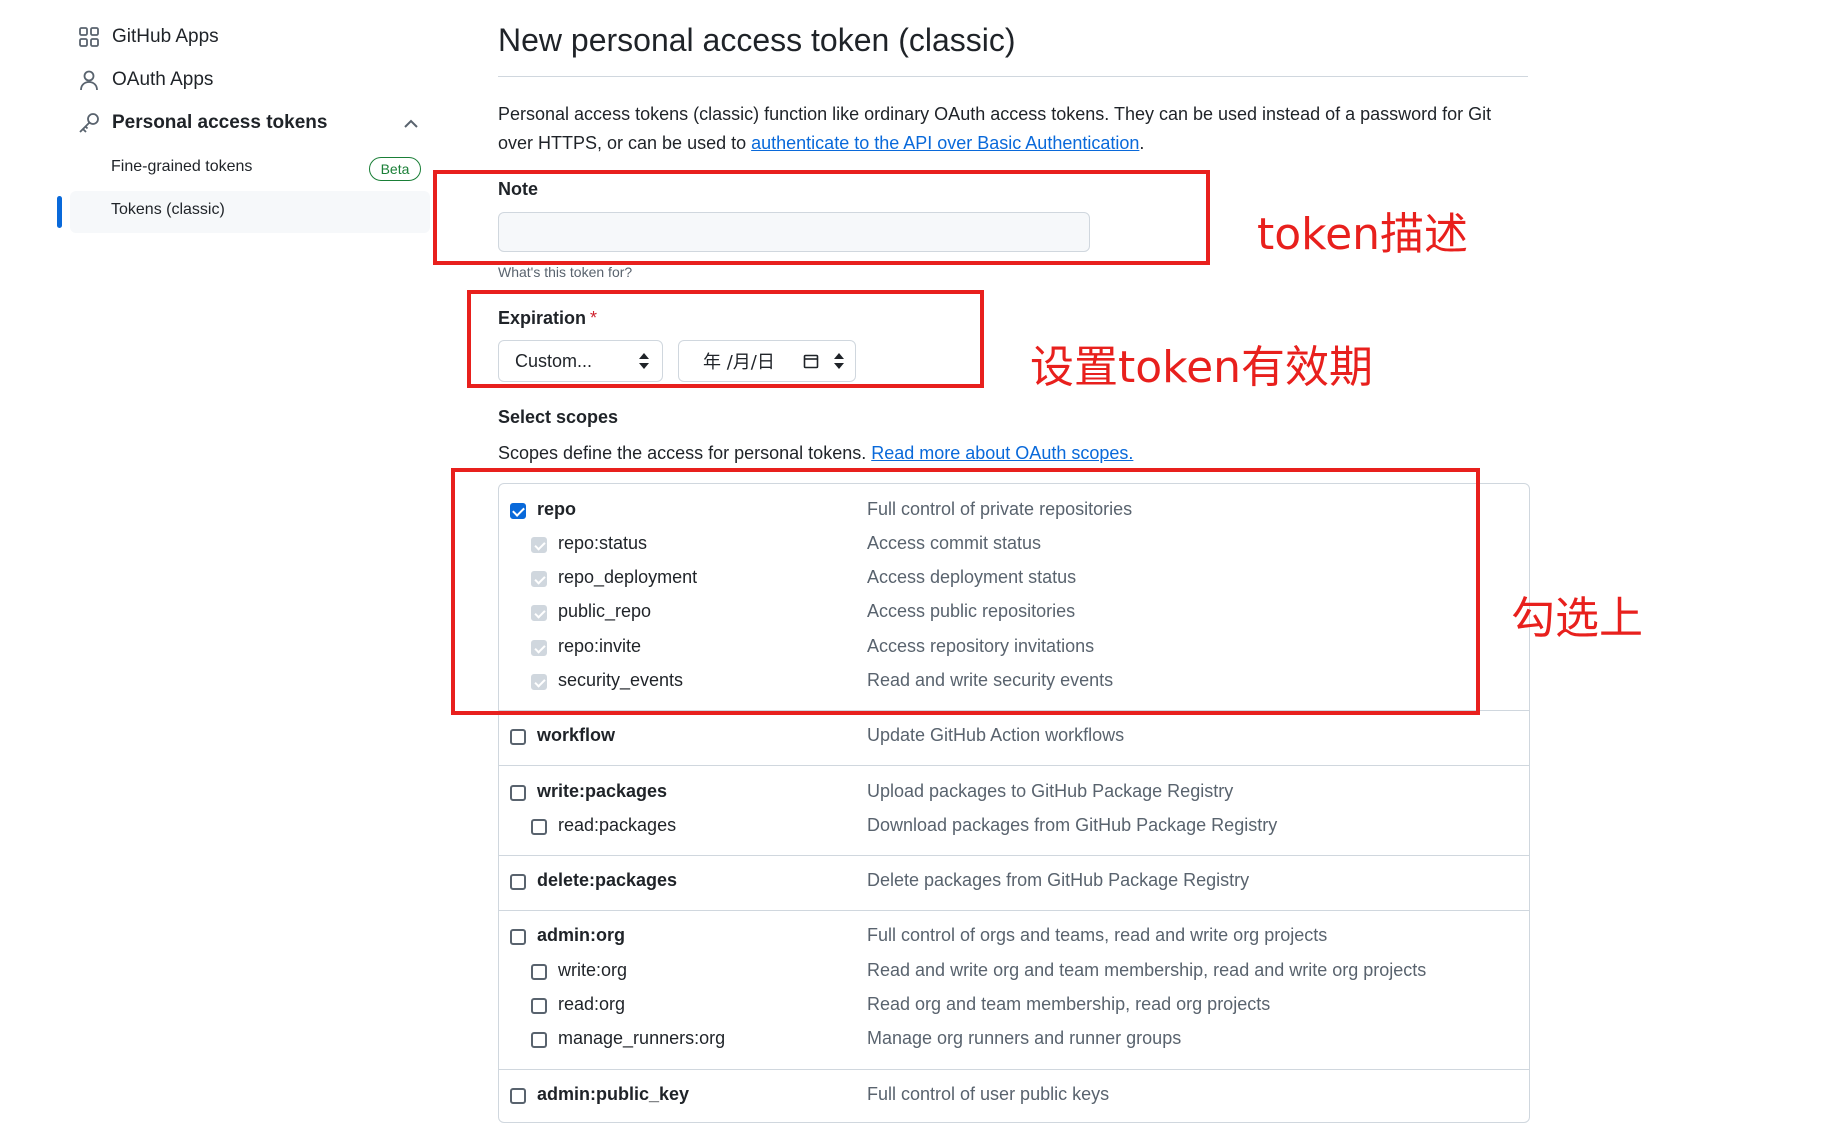 This screenshot has width=1835, height=1123. I want to click on title-divider, so click(1013, 76).